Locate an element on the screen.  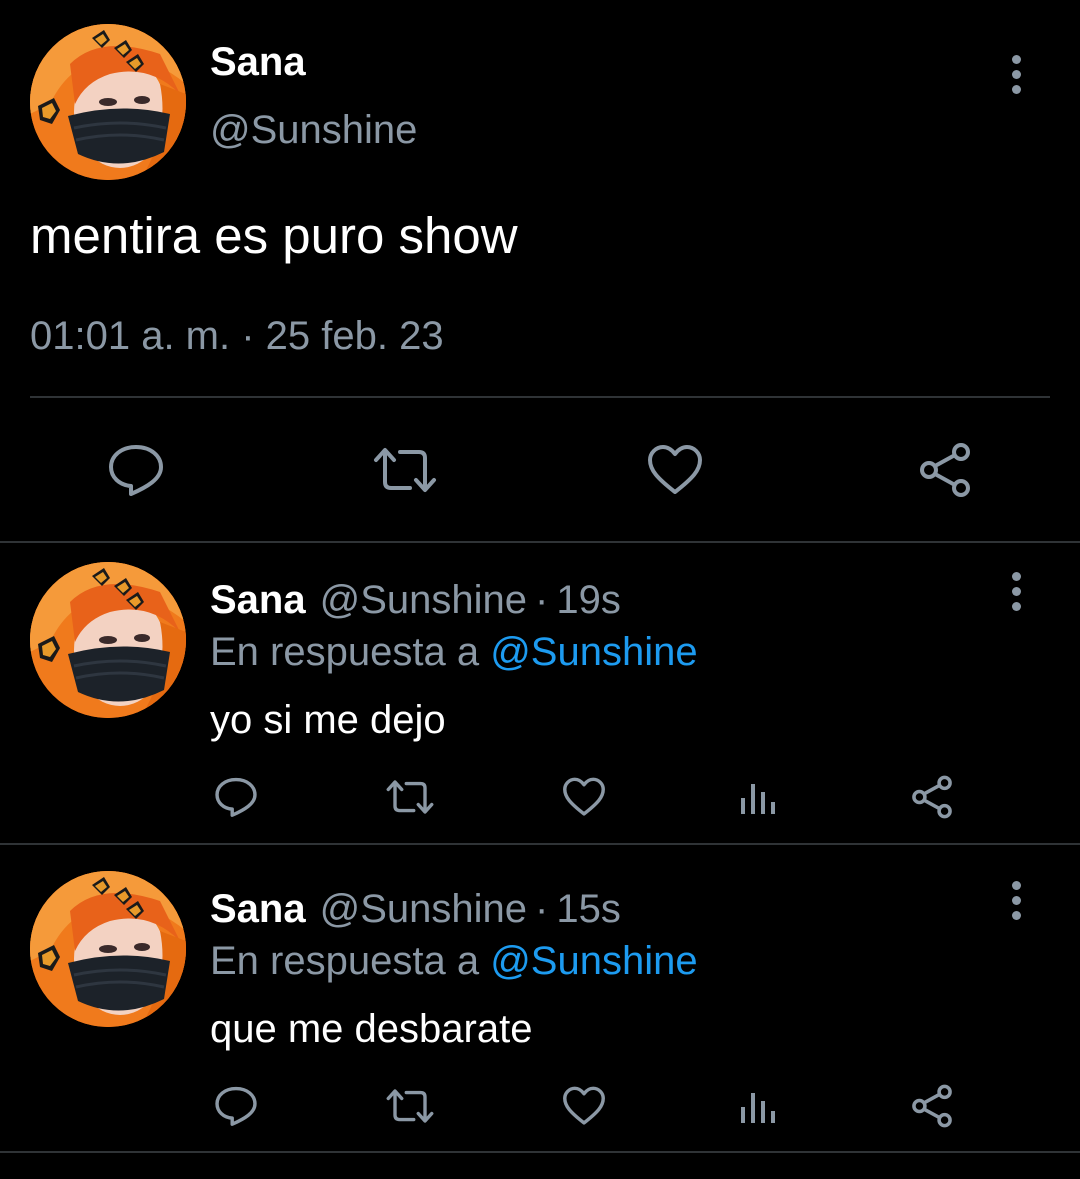
reply-header: Sana @Sunshine · 15s is located at coordinates (415, 909).